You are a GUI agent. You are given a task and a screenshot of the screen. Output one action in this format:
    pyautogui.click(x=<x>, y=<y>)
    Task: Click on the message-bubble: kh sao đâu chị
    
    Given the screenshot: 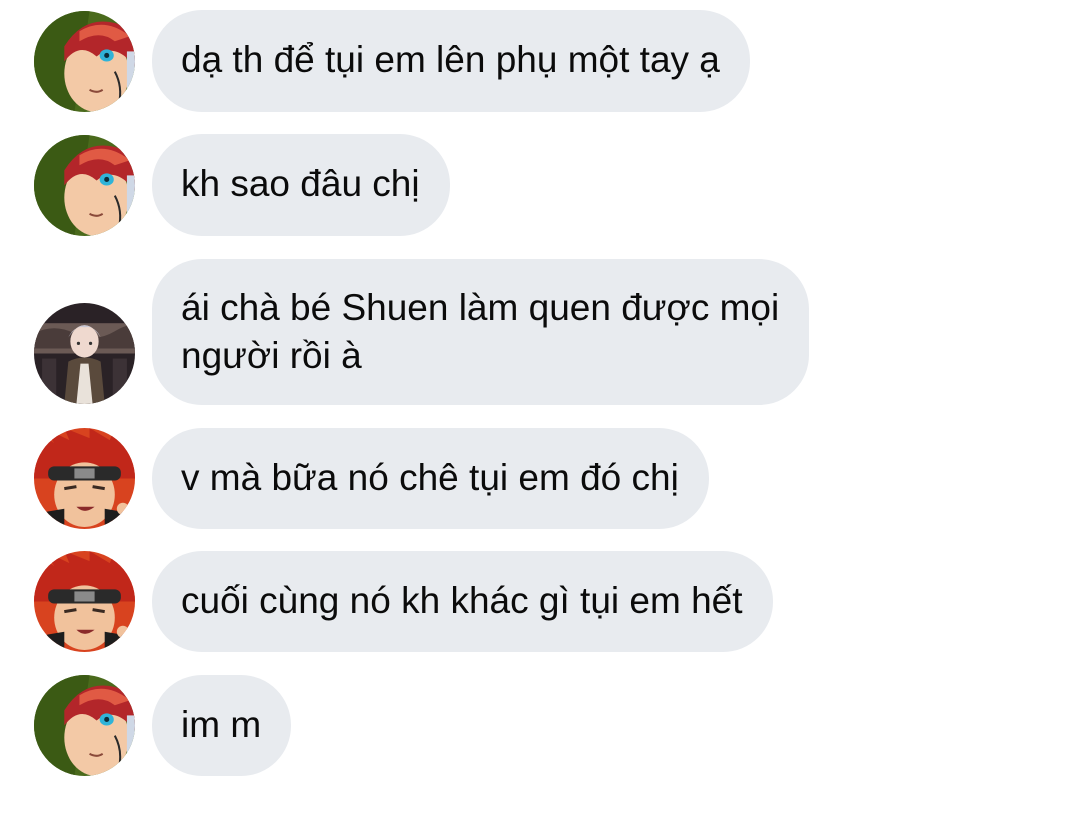 What is the action you would take?
    pyautogui.click(x=301, y=185)
    